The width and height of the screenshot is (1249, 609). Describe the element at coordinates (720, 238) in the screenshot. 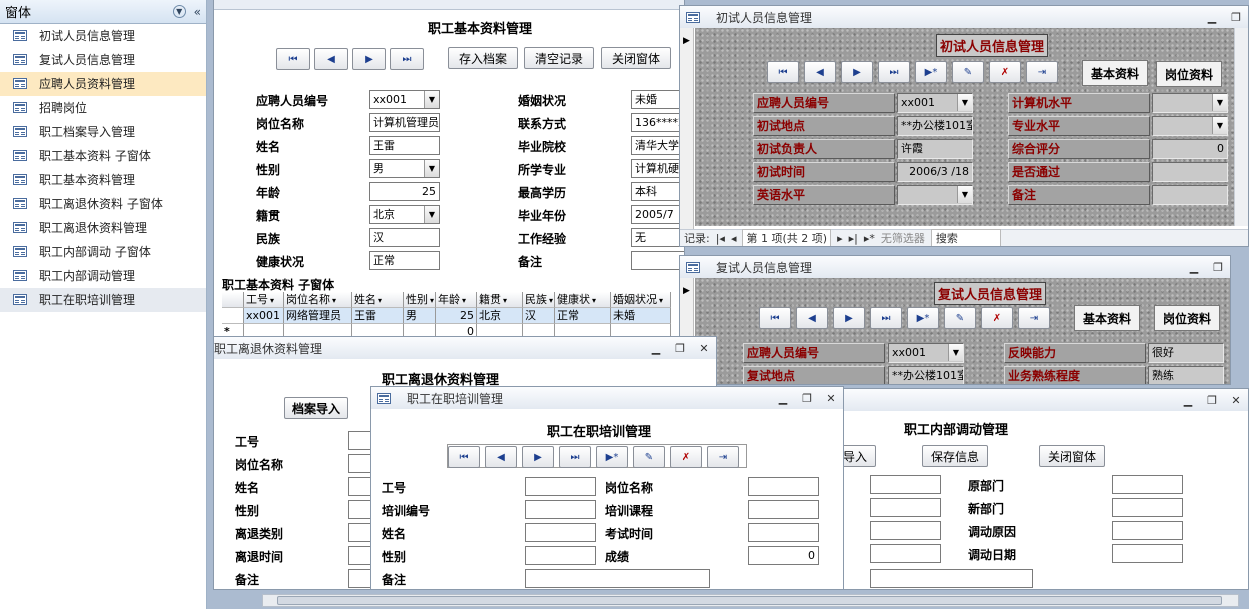

I see `first-nav-icon: |◂` at that location.